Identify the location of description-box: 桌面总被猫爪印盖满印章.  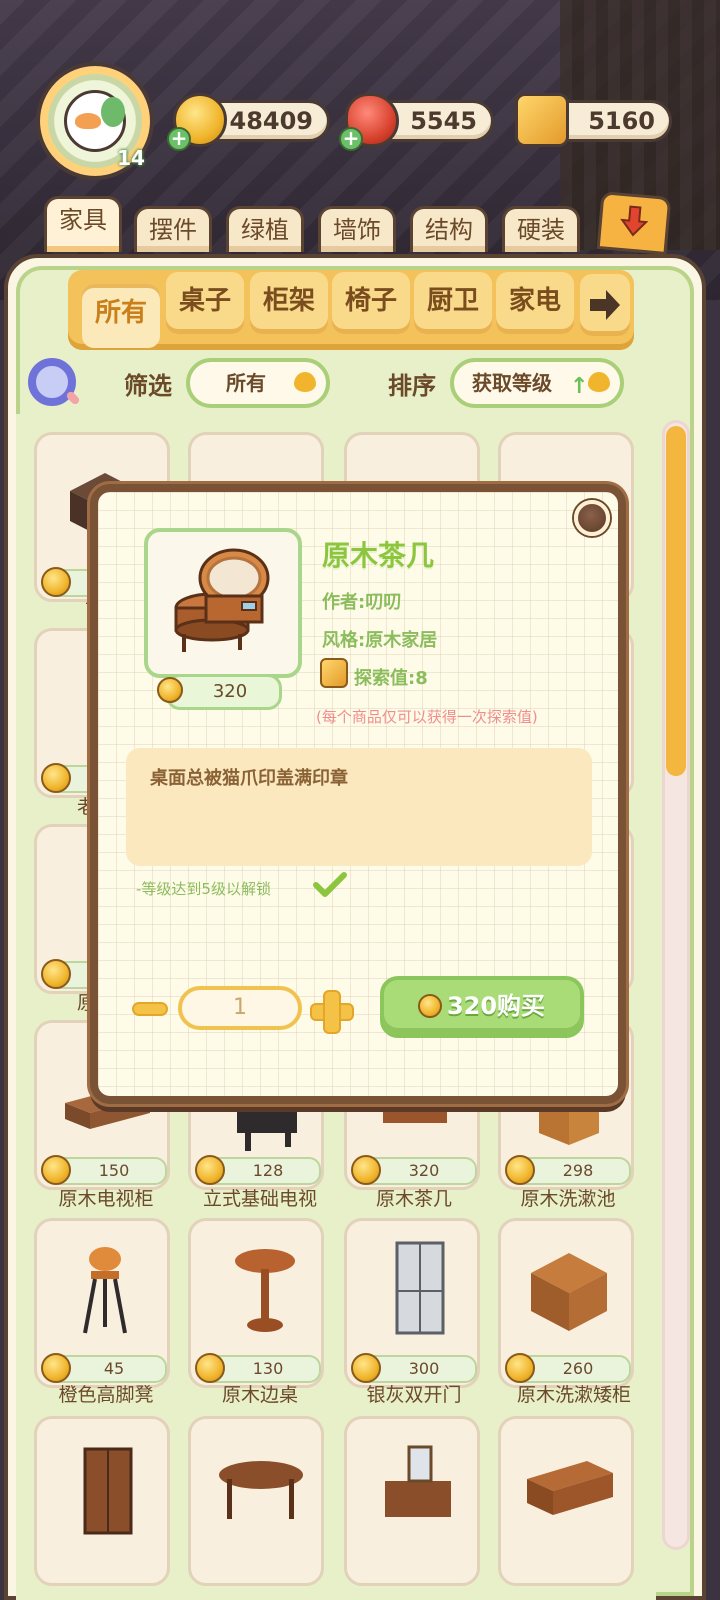
(359, 807).